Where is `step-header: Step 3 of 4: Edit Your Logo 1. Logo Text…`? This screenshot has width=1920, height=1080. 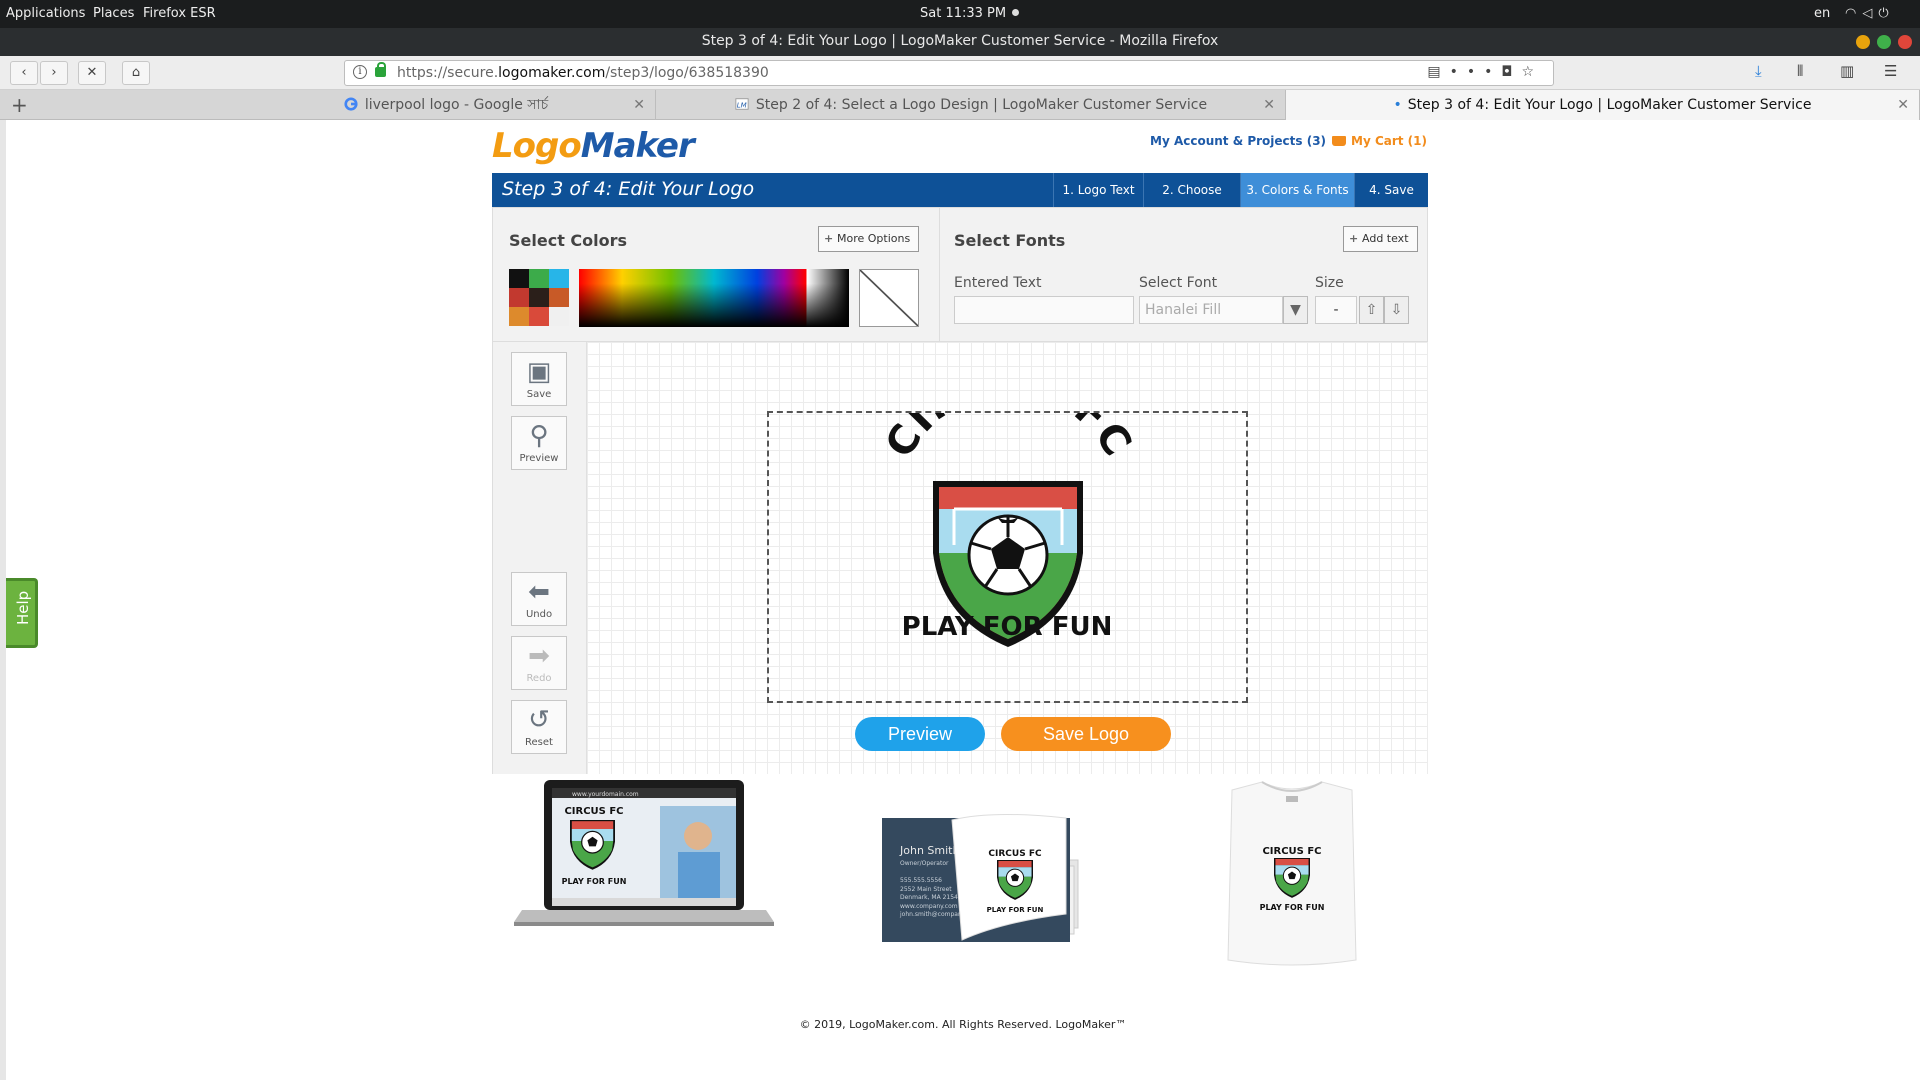
step-header: Step 3 of 4: Edit Your Logo 1. Logo Text… is located at coordinates (960, 202).